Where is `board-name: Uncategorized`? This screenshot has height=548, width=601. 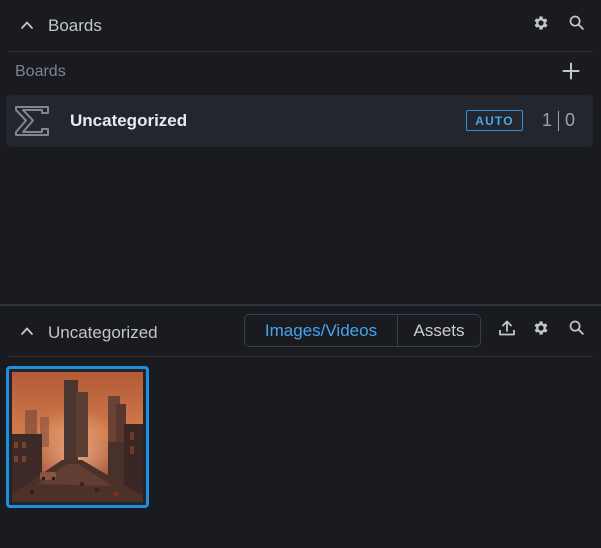 board-name: Uncategorized is located at coordinates (129, 120).